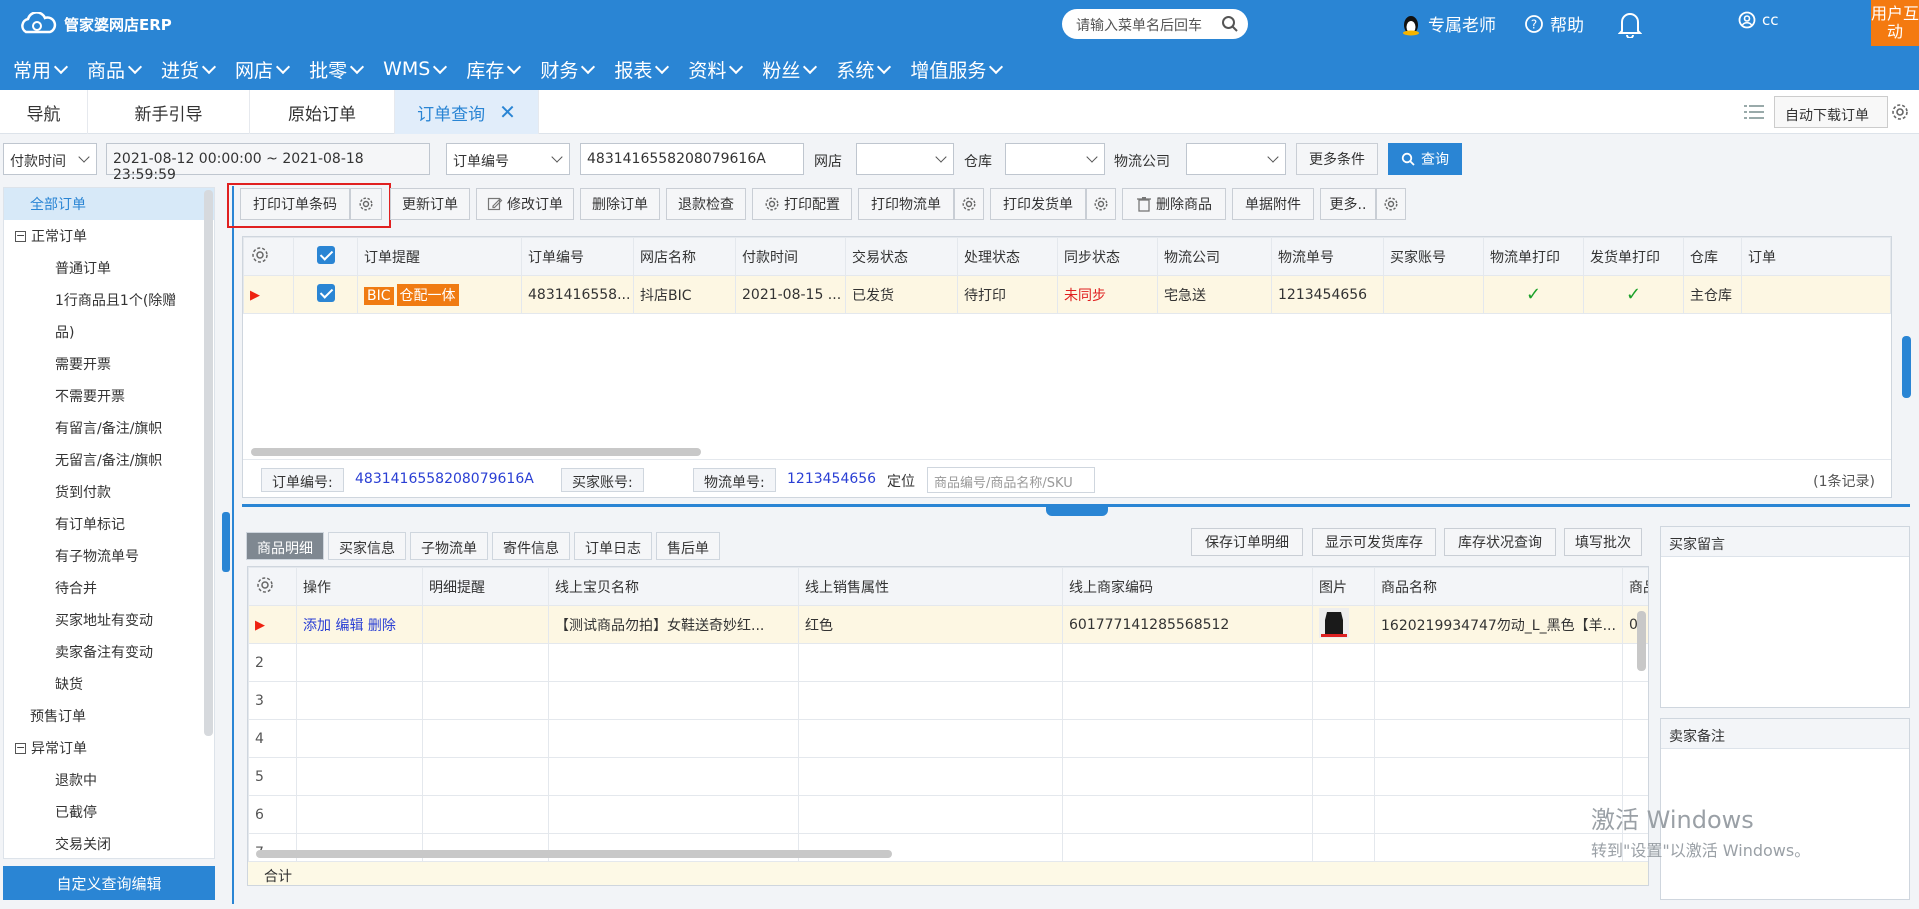 This screenshot has height=909, width=1919. Describe the element at coordinates (684, 256) in the screenshot. I see `col-header: 网店名称` at that location.